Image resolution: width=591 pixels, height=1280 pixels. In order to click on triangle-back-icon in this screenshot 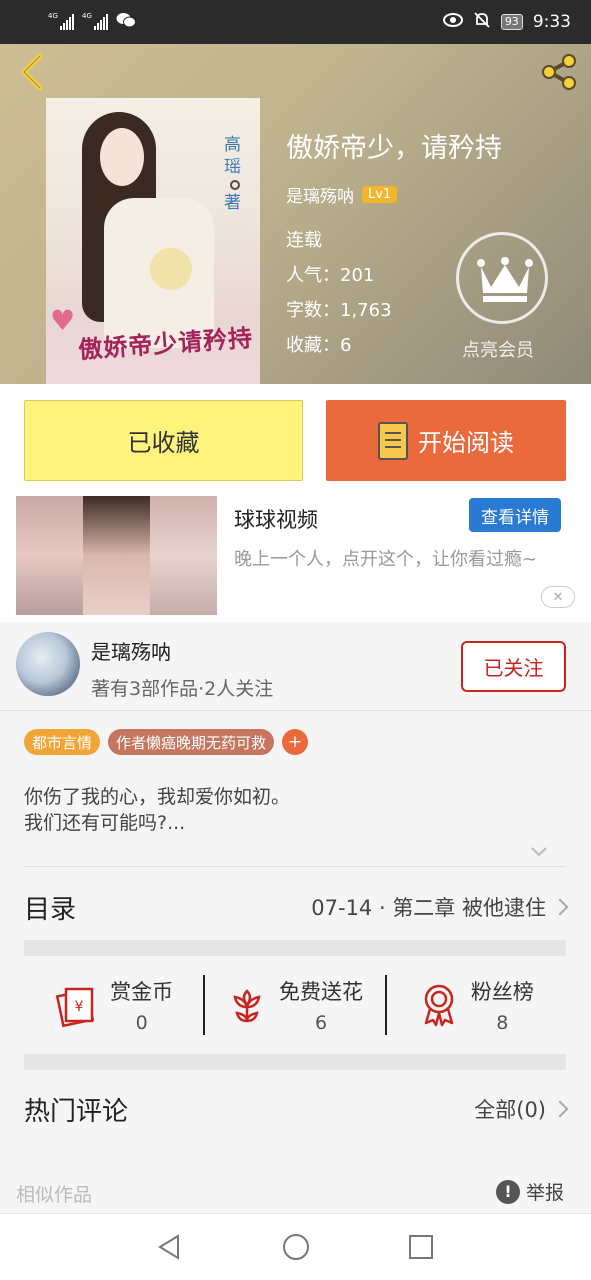, I will do `click(168, 1247)`.